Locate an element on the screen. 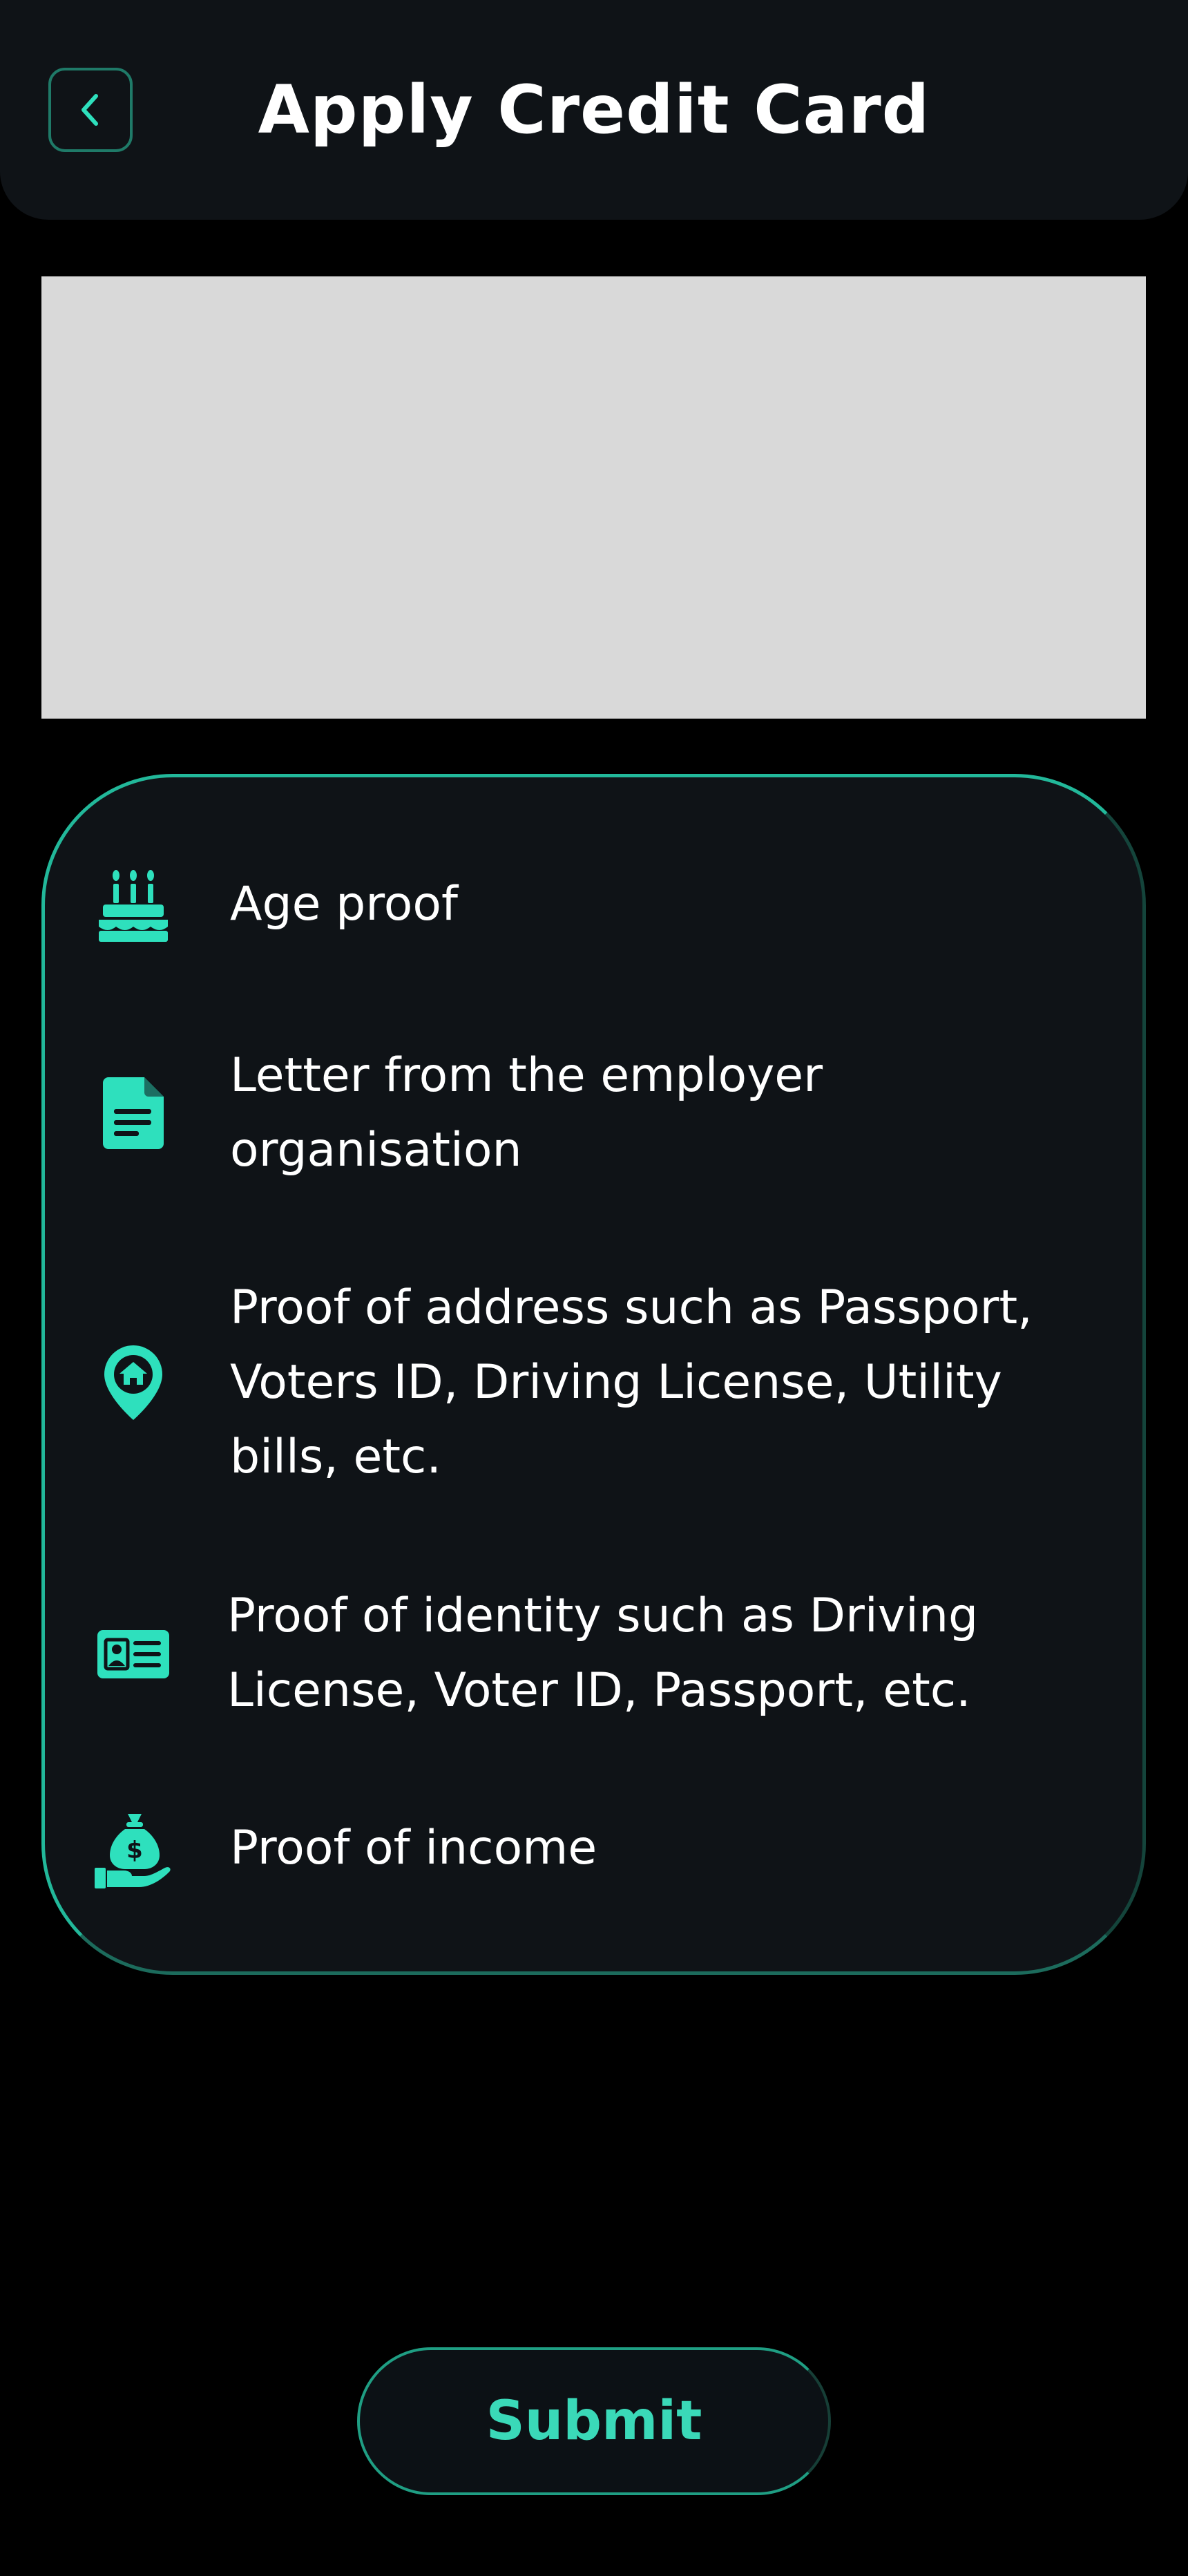  list-item-label: Age proof is located at coordinates (344, 904).